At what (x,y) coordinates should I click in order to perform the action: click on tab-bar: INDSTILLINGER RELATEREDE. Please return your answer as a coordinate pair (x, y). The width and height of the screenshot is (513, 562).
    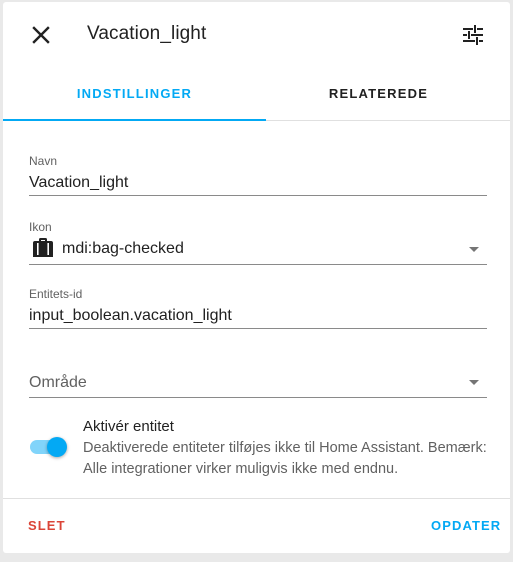
    Looking at the image, I should click on (256, 93).